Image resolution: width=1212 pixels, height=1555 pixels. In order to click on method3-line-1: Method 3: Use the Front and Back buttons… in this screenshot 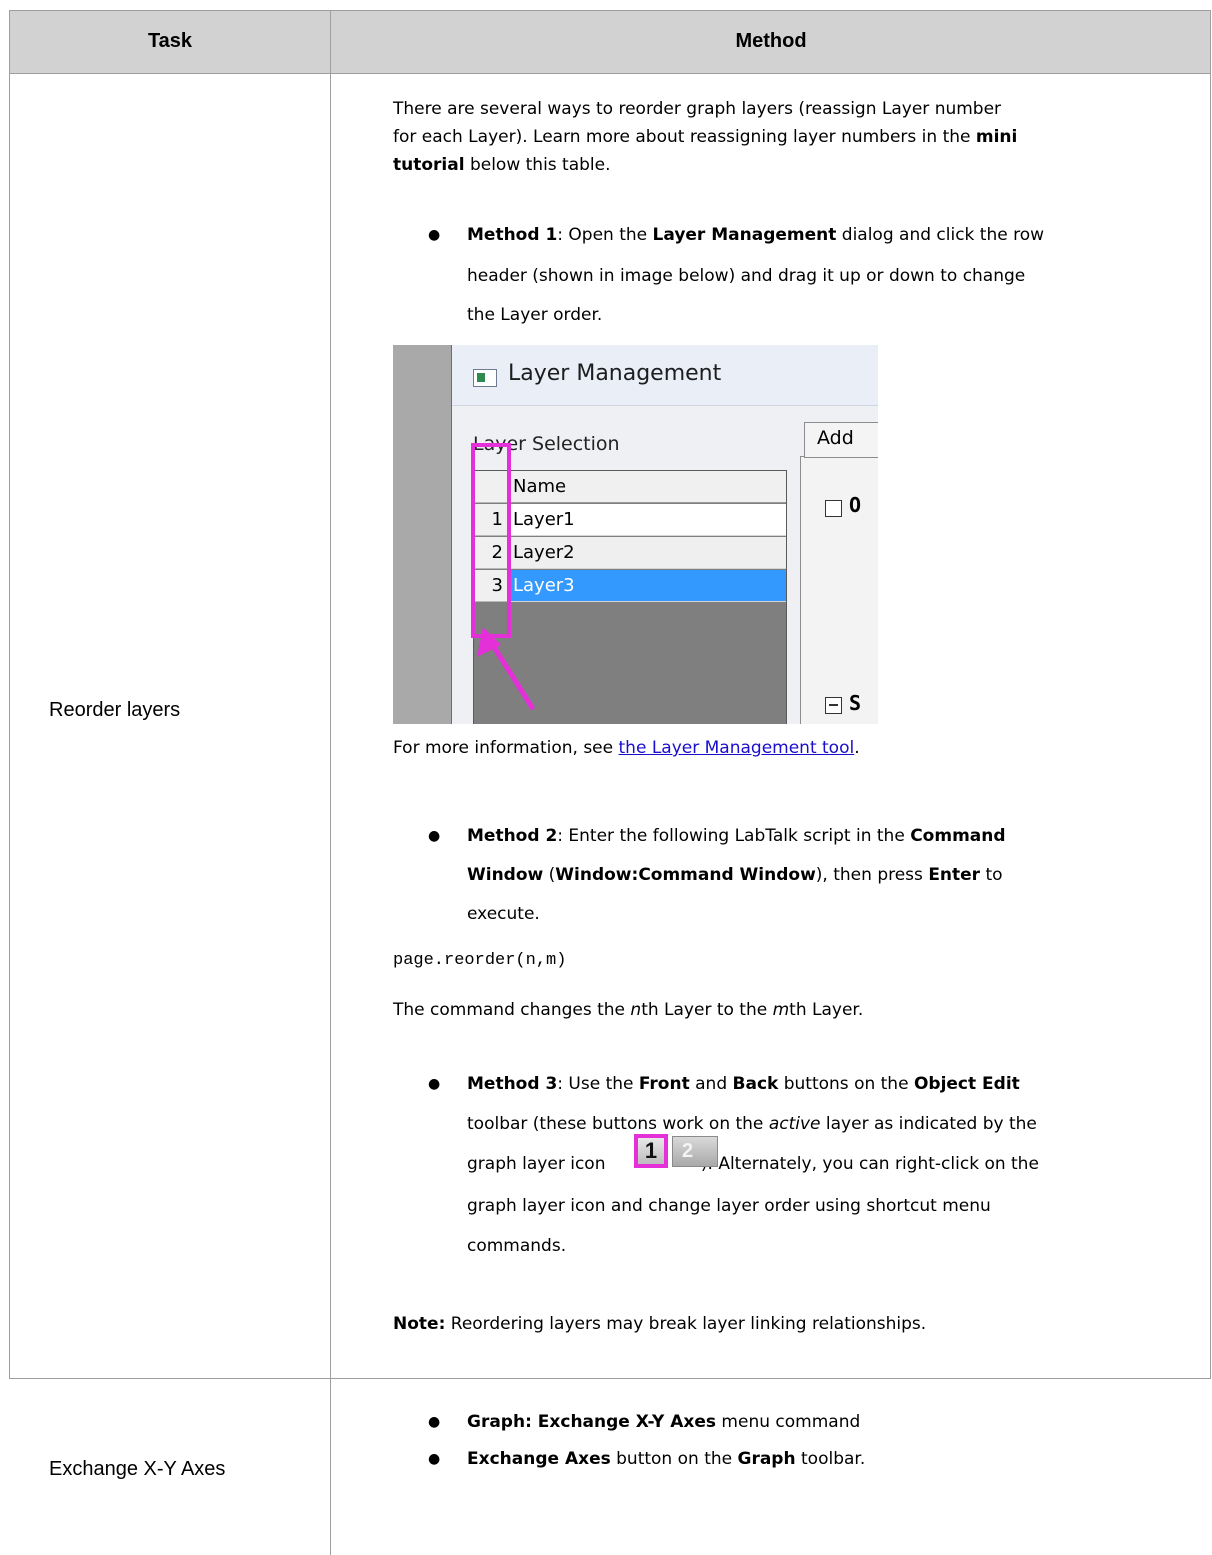, I will do `click(743, 1084)`.